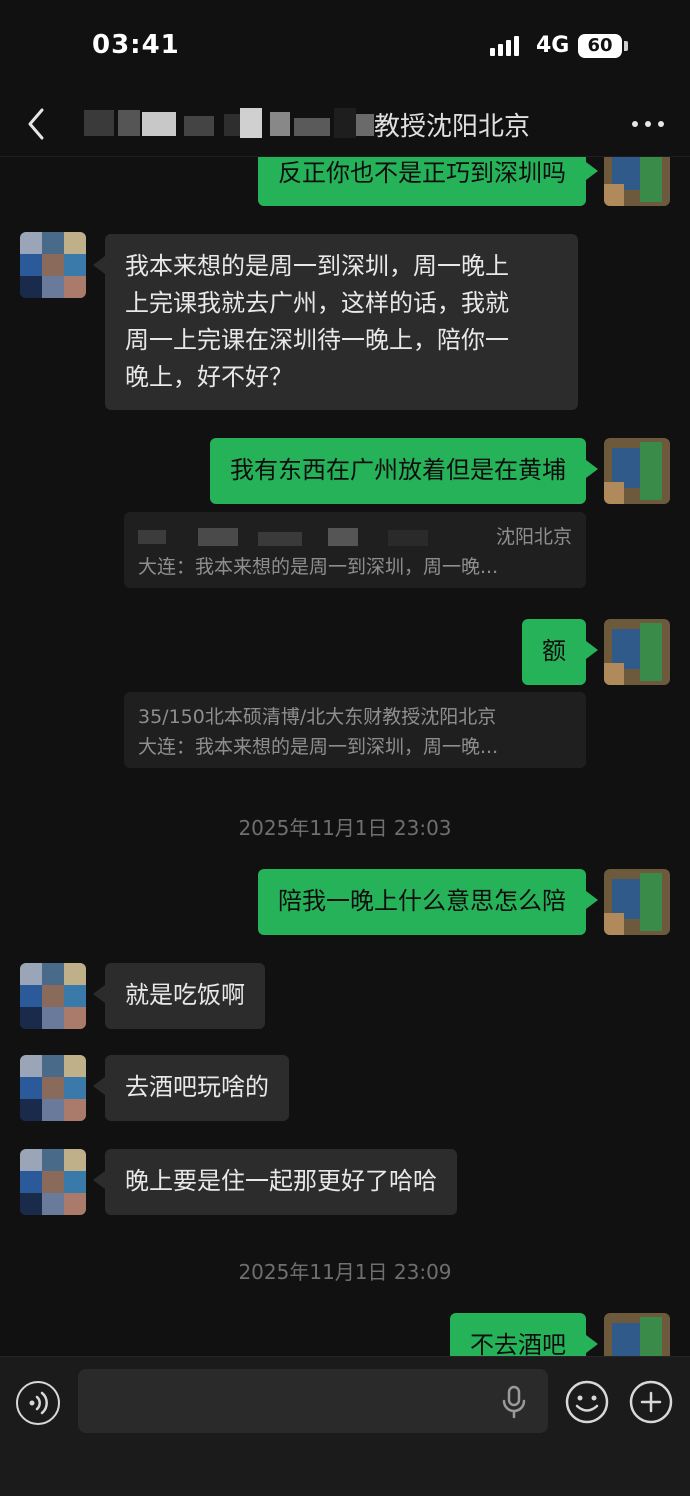 This screenshot has width=690, height=1496. I want to click on plus-button, so click(651, 1402).